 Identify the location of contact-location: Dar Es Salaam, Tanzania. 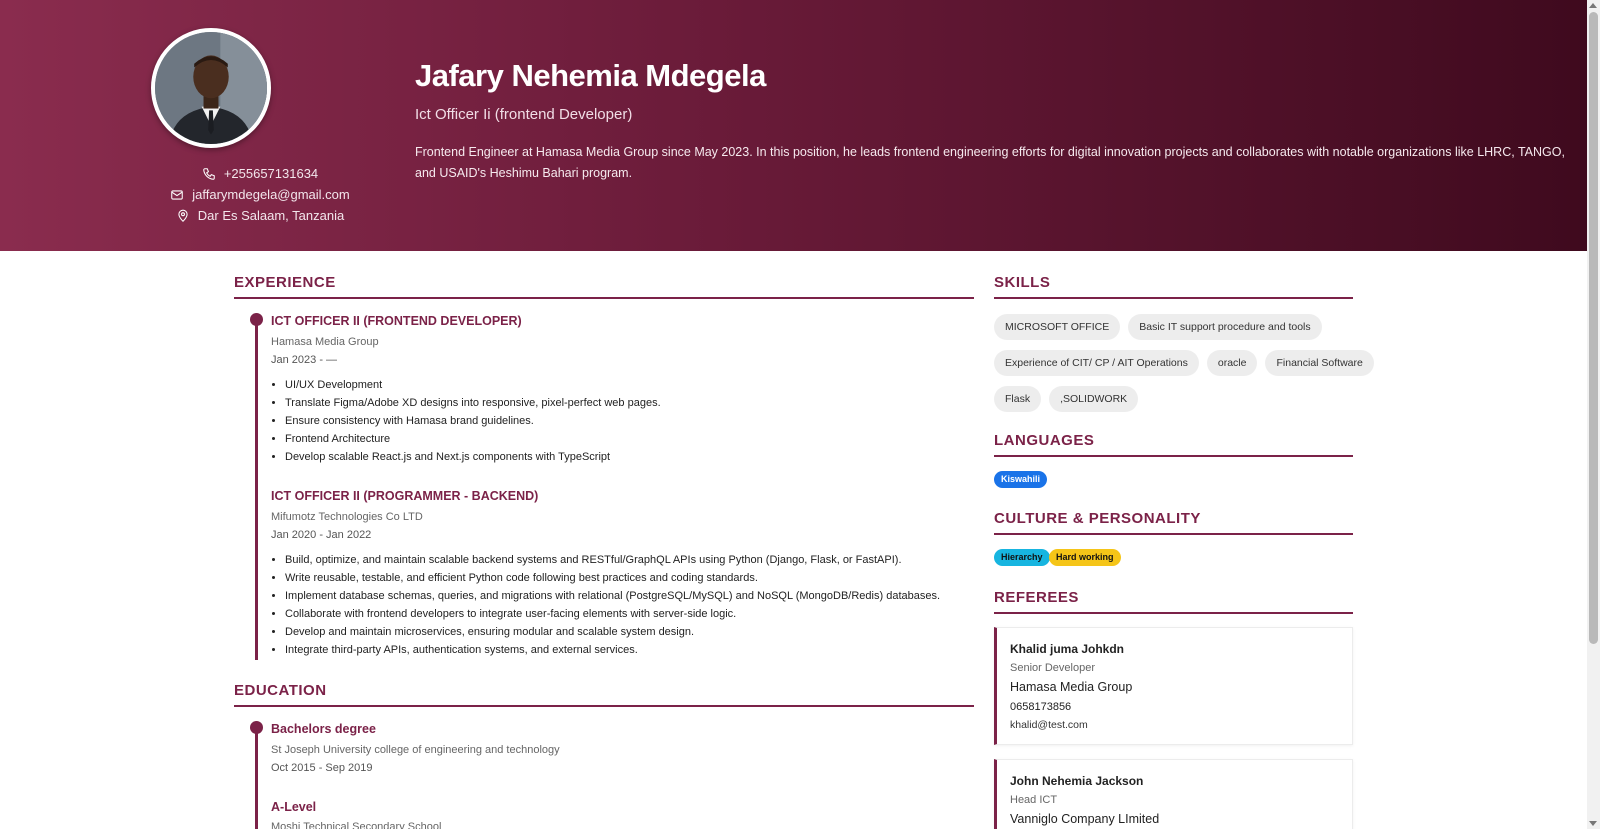
(260, 215).